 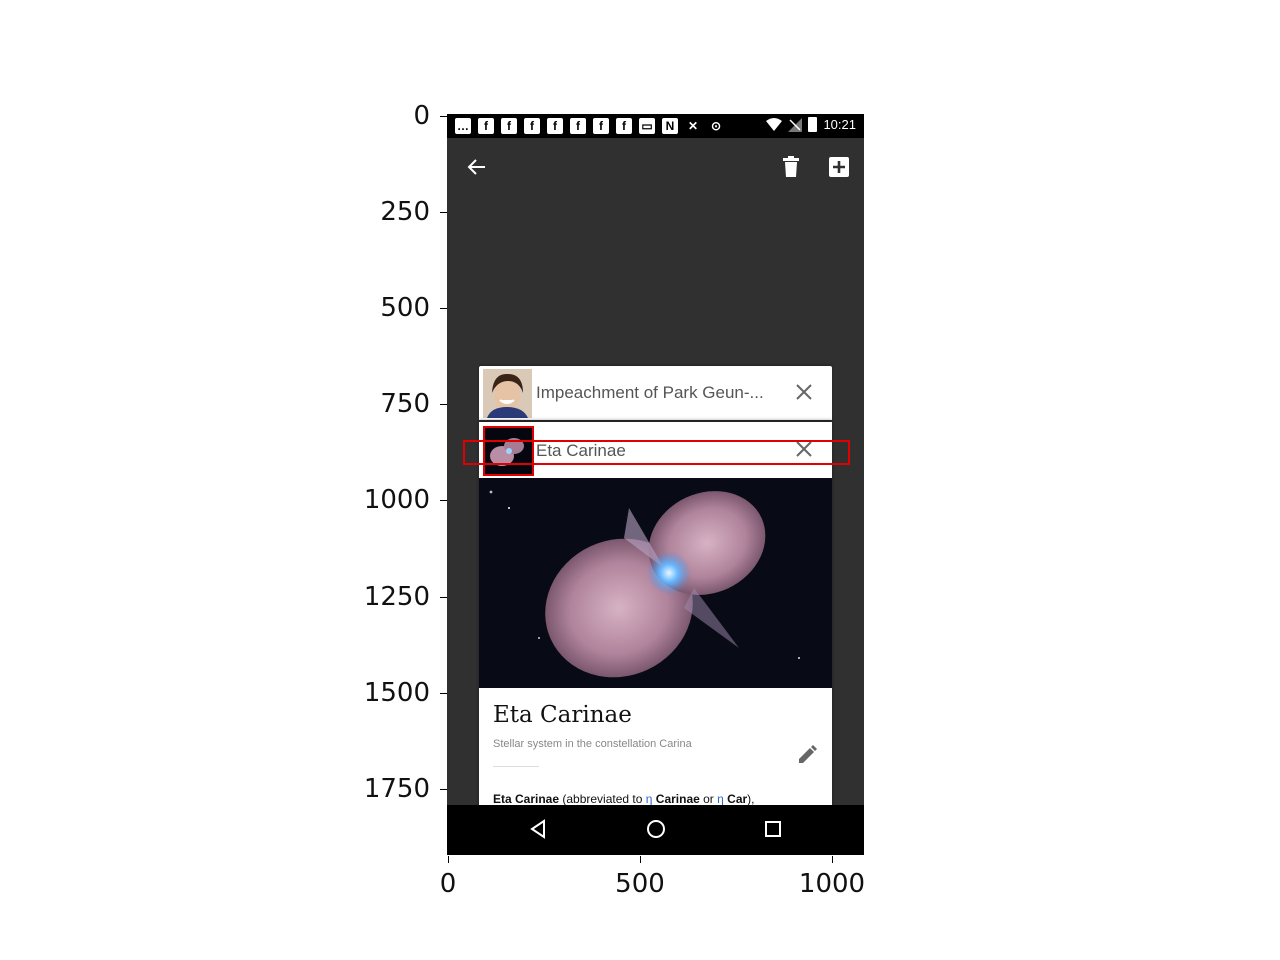 I want to click on pencil-icon, so click(x=808, y=754).